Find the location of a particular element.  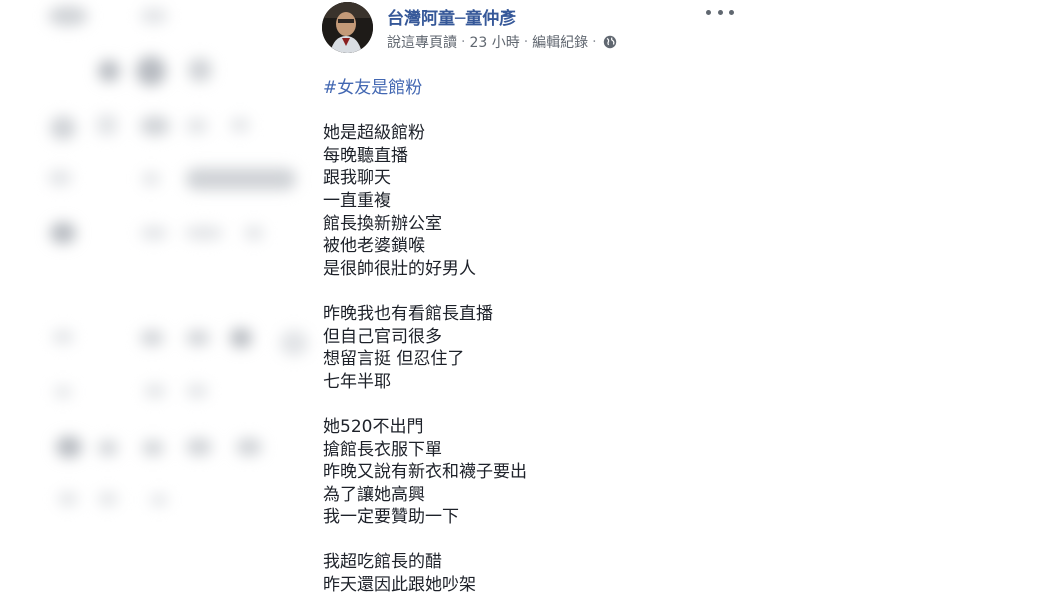

edit-history-link: 編輯紀錄 is located at coordinates (560, 42).